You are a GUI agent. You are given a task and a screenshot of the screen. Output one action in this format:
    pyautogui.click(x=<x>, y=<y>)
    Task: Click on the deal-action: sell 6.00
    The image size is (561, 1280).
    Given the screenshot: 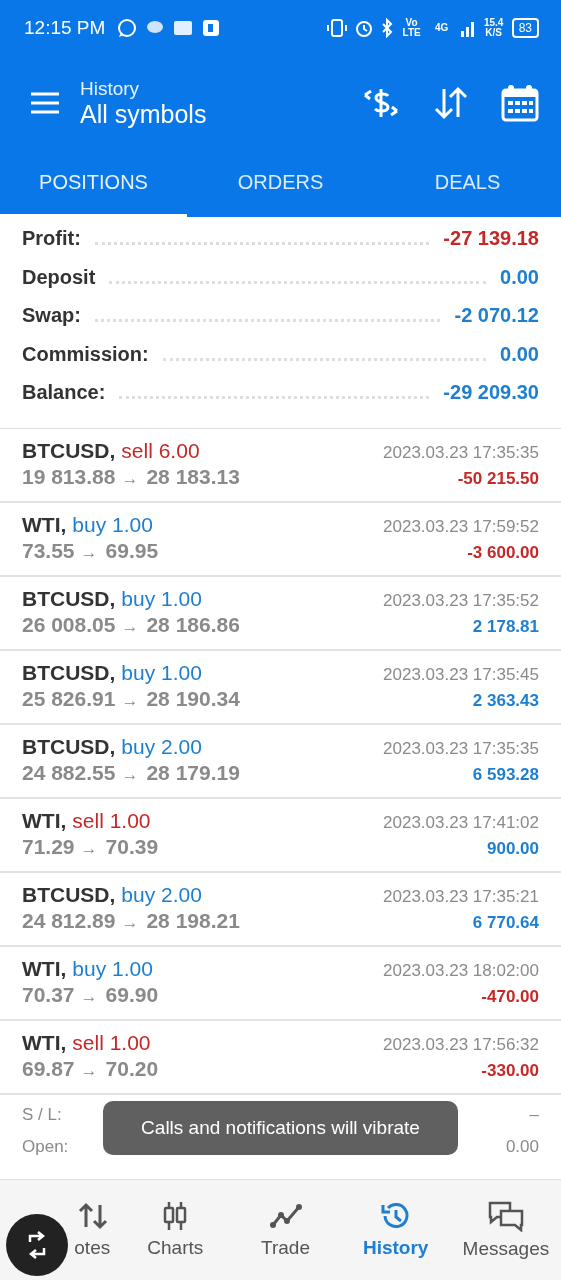 What is the action you would take?
    pyautogui.click(x=160, y=450)
    